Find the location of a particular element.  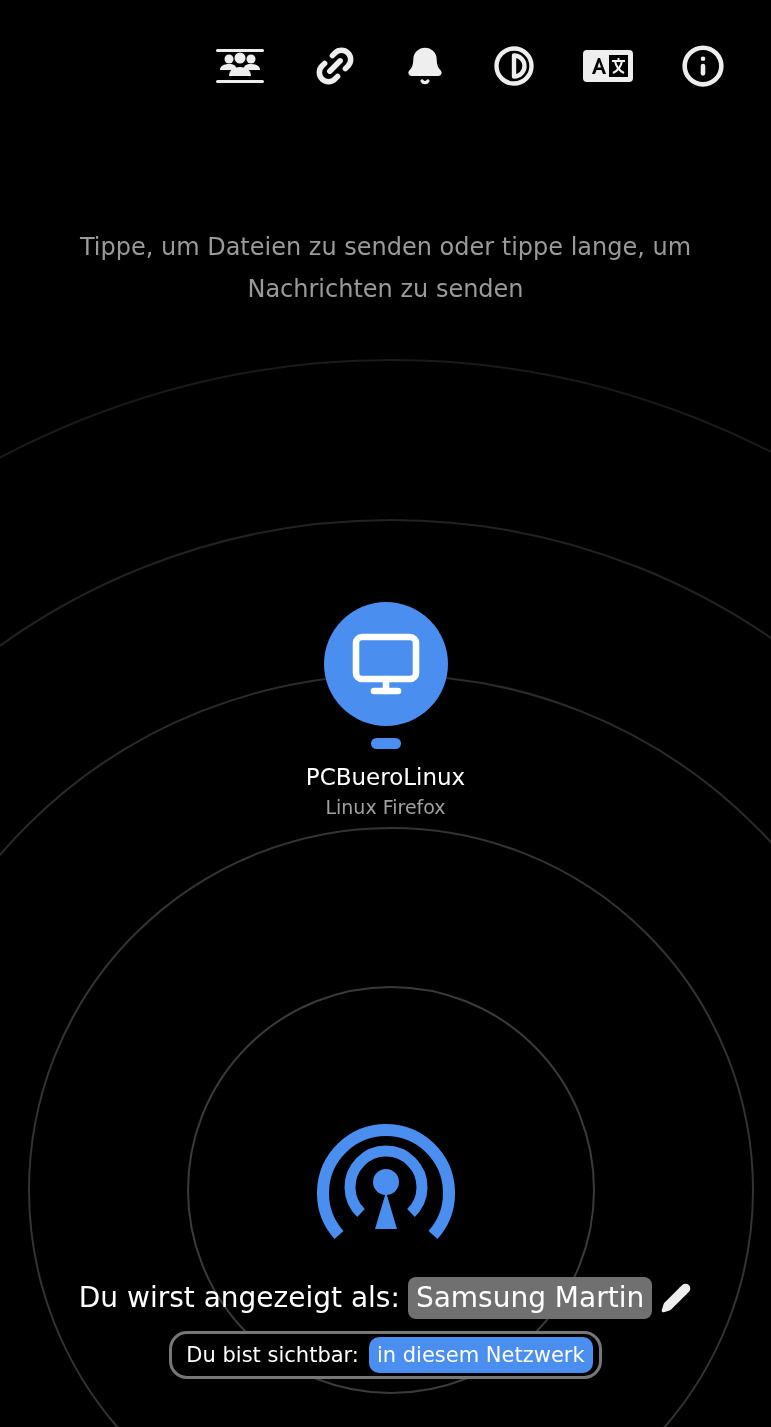

visibility-label: Du bist sichtbar: is located at coordinates (272, 1355).